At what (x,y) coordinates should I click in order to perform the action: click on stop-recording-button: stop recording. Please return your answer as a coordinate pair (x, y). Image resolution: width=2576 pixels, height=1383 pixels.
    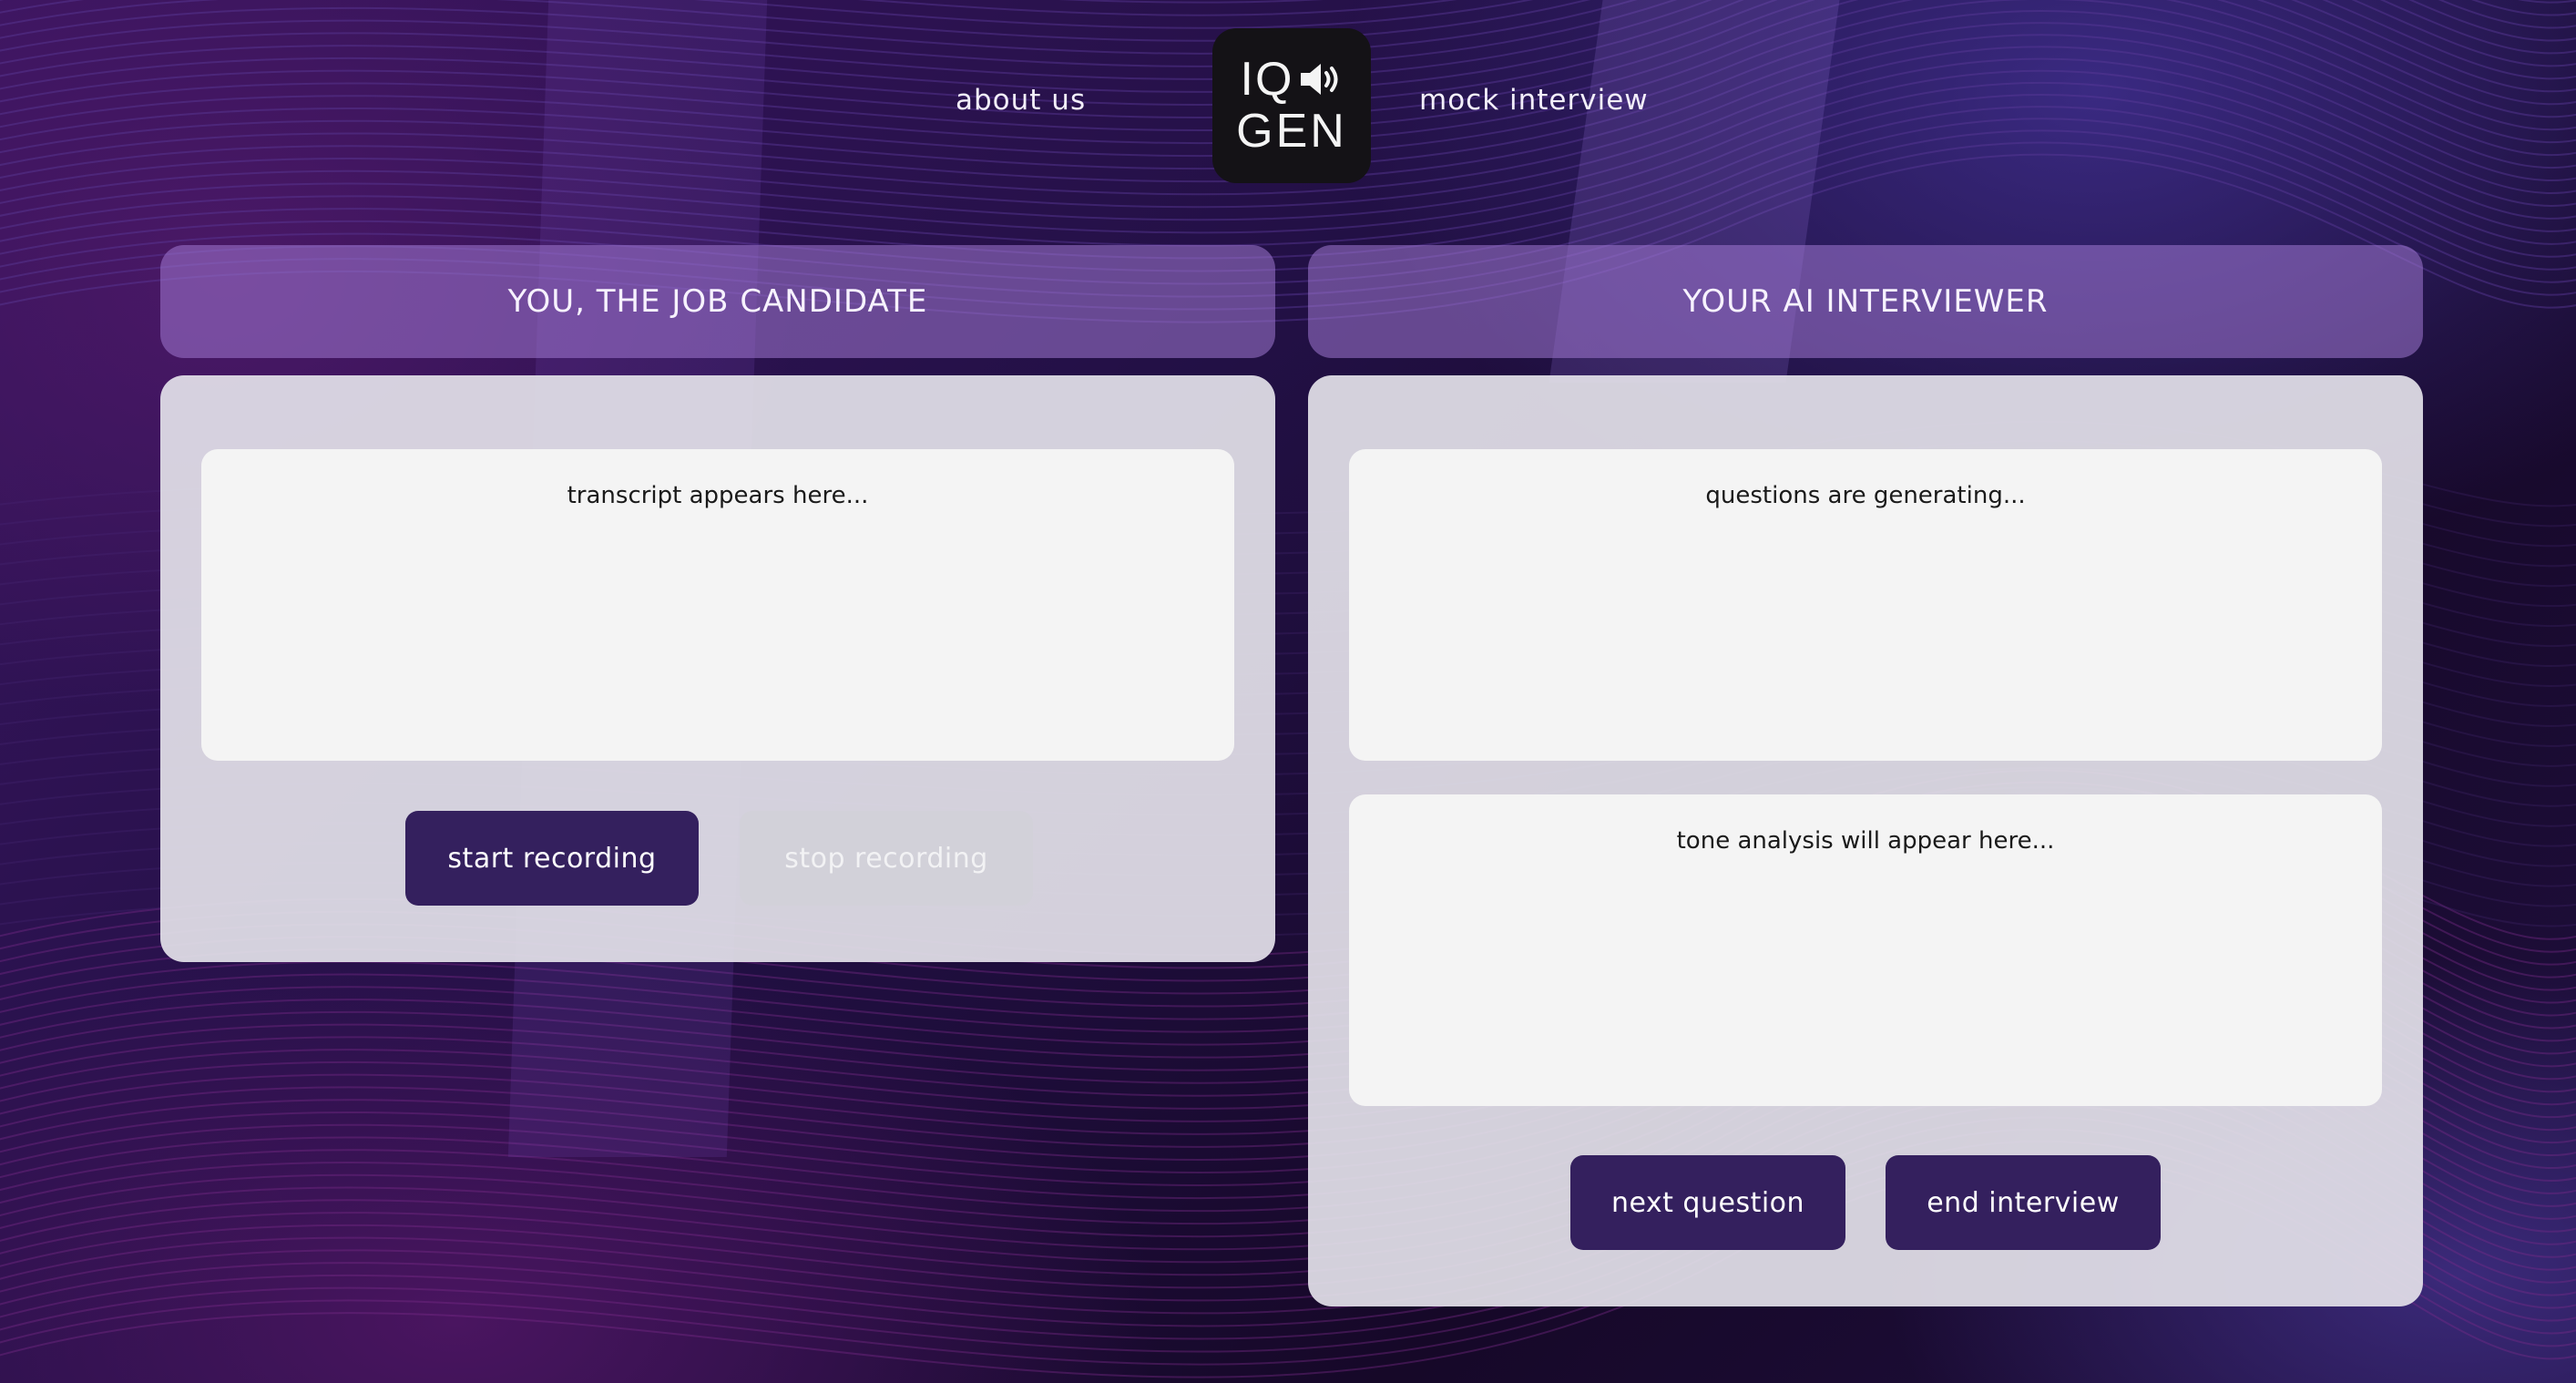
    Looking at the image, I should click on (886, 858).